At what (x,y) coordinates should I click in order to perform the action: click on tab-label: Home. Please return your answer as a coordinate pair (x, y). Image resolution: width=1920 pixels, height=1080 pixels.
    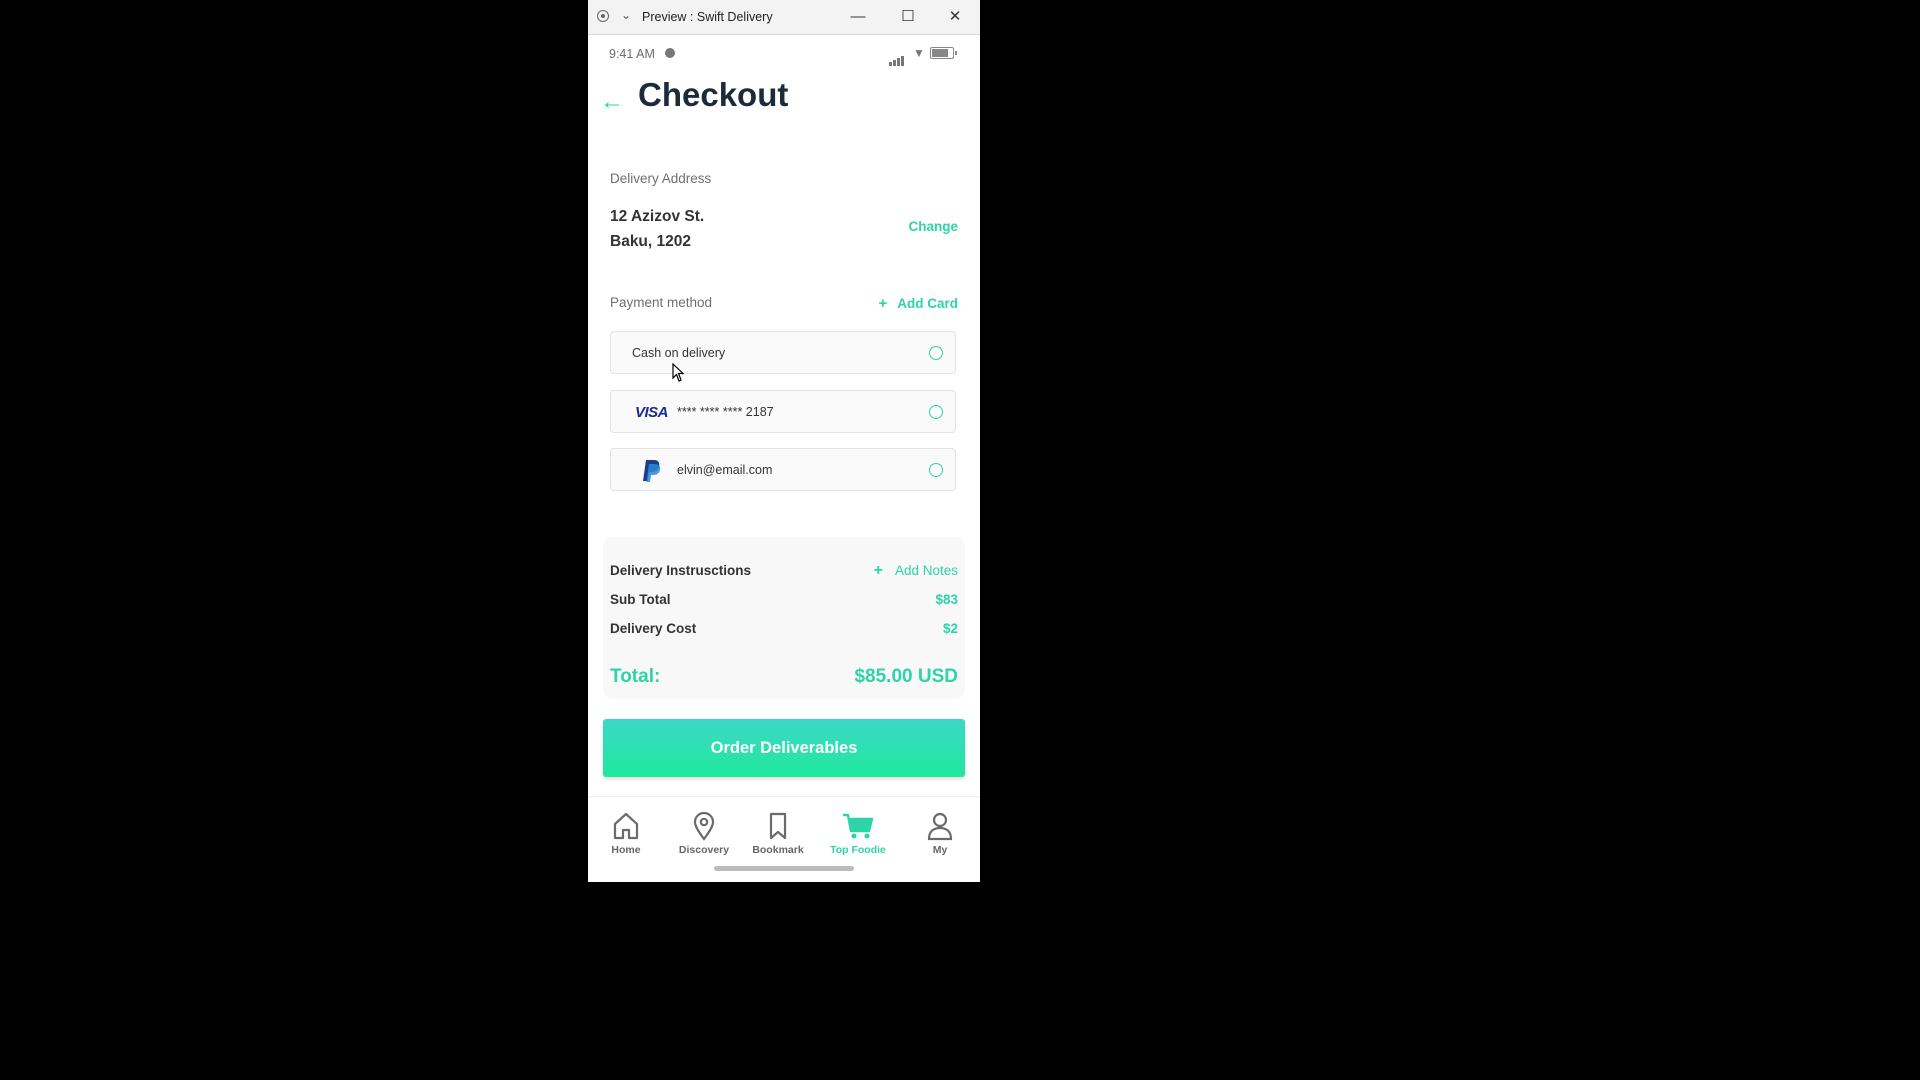
    Looking at the image, I should click on (626, 850).